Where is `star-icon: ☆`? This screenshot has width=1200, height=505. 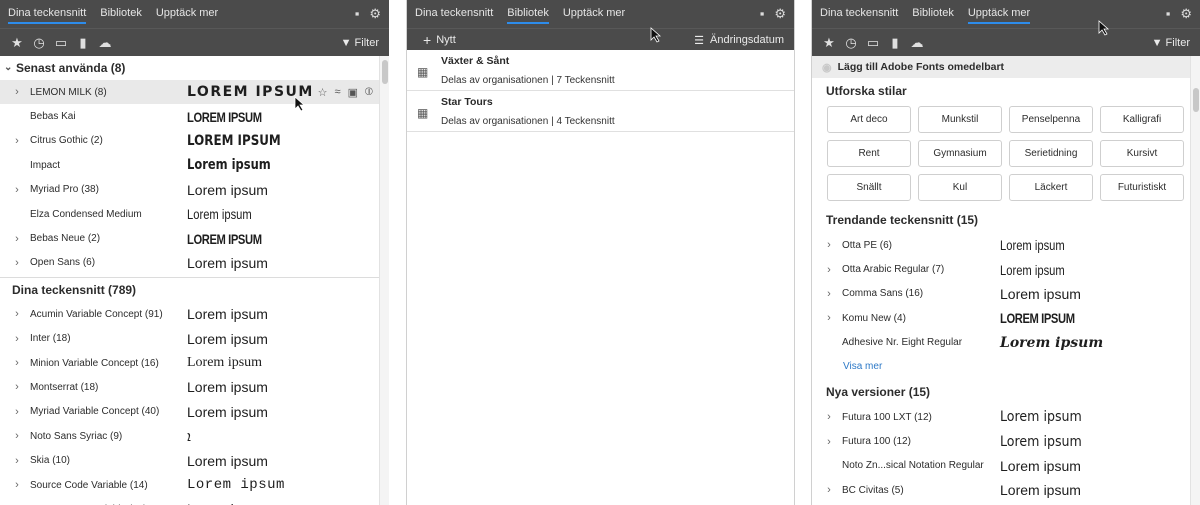 star-icon: ☆ is located at coordinates (323, 92).